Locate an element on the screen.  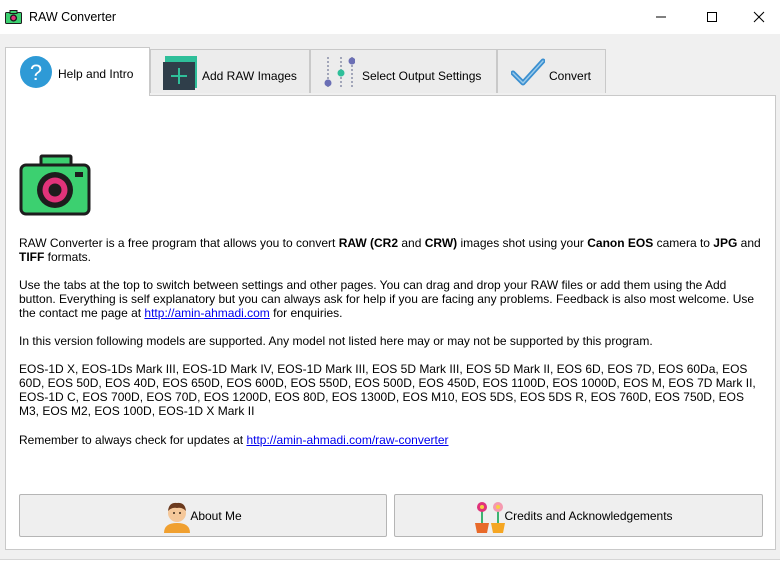
settings-sliders-icon is located at coordinates (339, 72).